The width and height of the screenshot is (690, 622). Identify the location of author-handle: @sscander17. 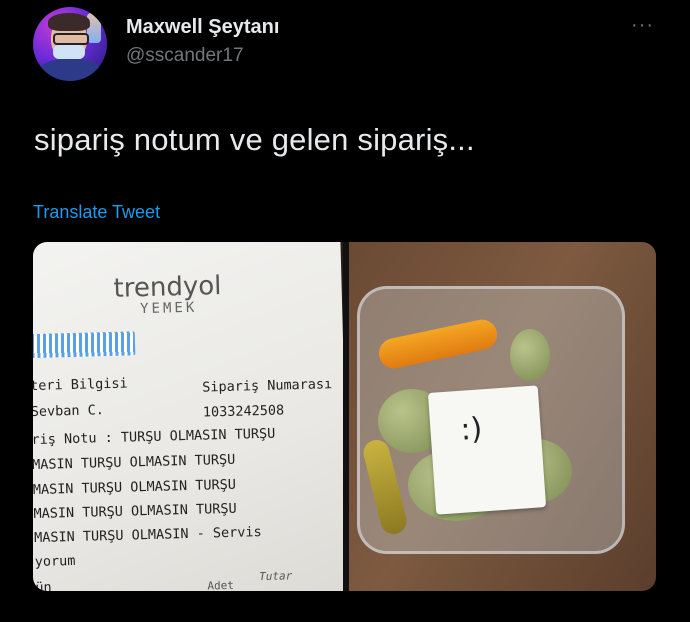
(185, 56).